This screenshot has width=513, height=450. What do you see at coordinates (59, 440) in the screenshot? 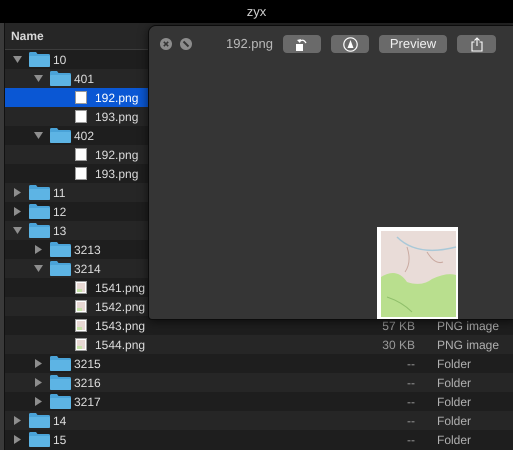
I see `file-name: 15` at bounding box center [59, 440].